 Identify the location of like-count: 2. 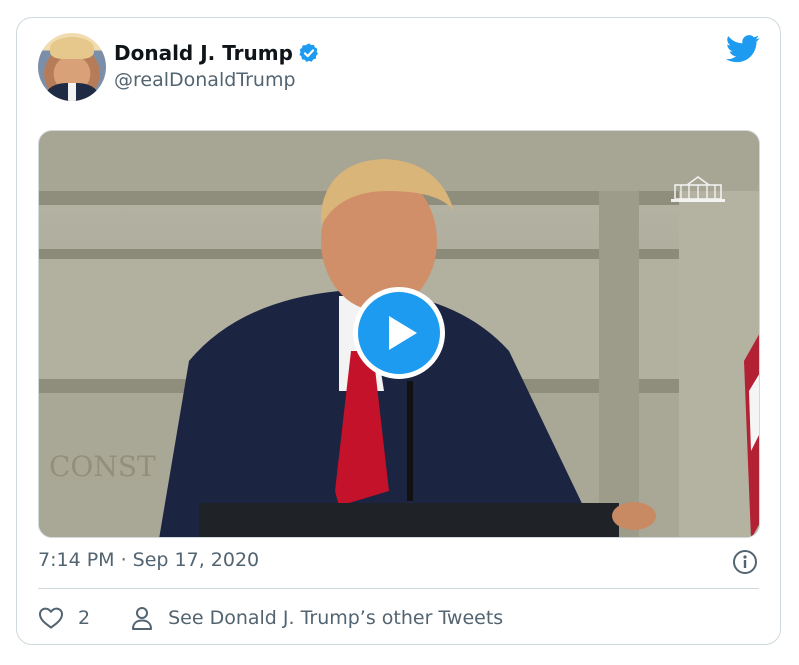
(84, 618).